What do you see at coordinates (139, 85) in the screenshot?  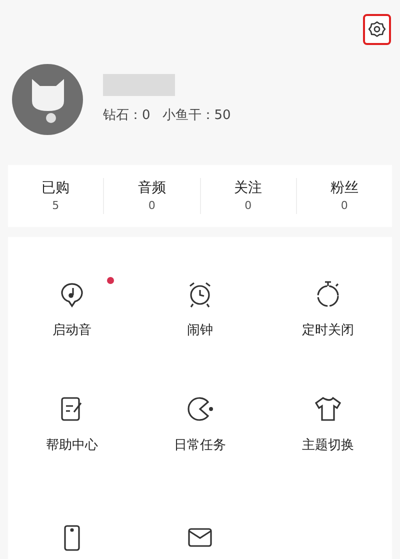 I see `blurred-username` at bounding box center [139, 85].